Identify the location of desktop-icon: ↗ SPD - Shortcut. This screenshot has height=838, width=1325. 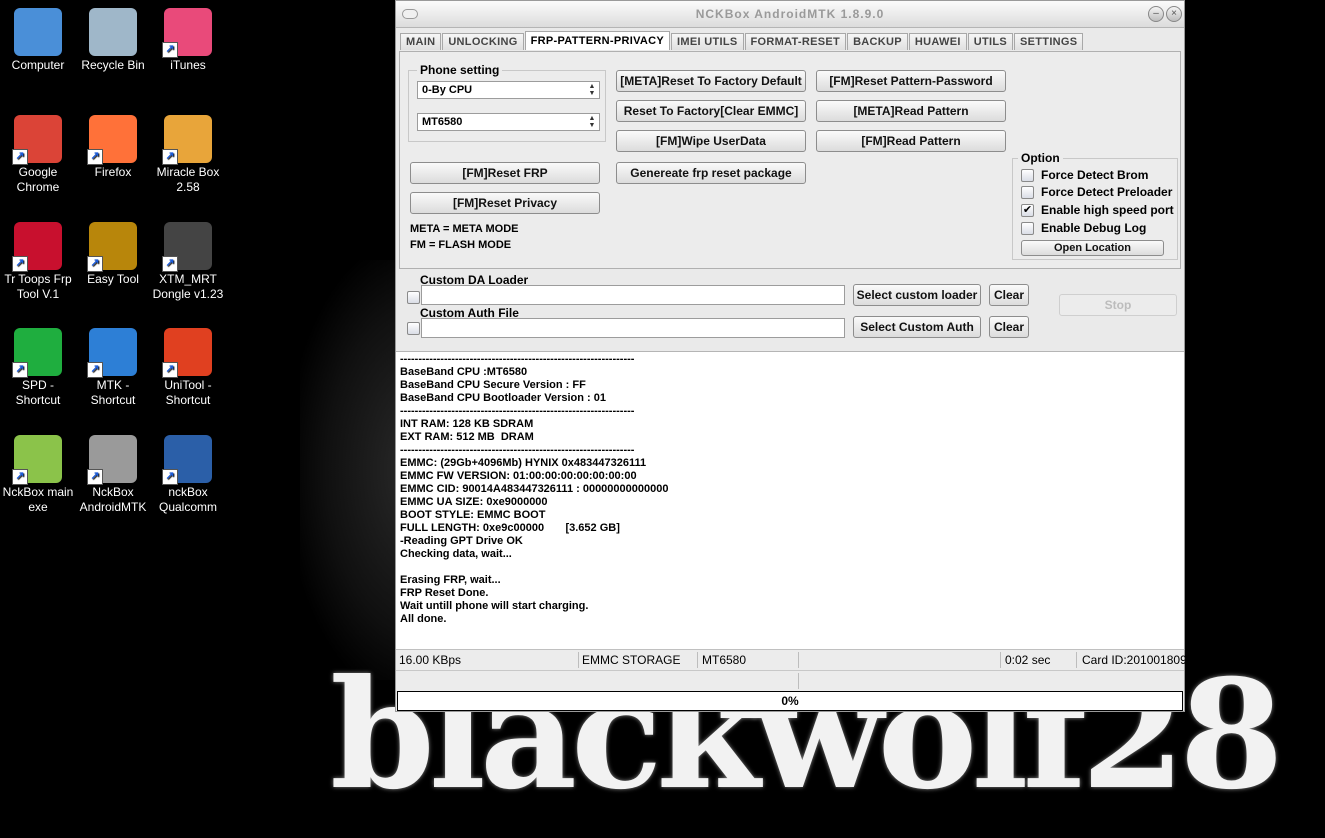
(38, 368).